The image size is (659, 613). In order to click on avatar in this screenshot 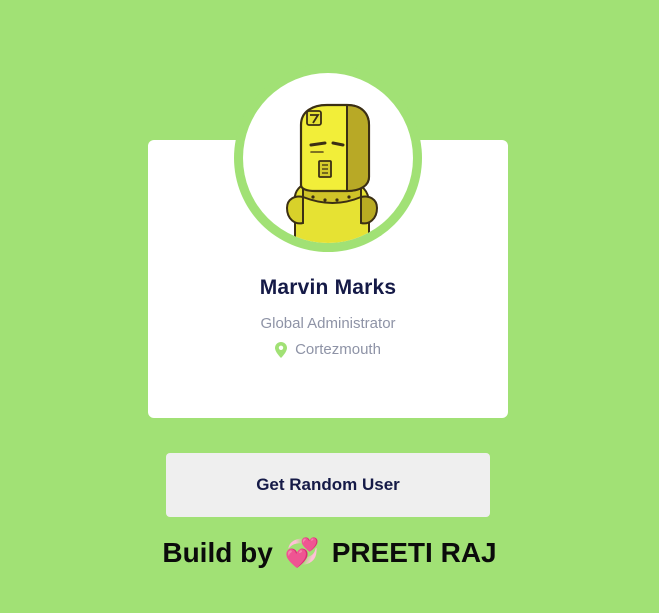, I will do `click(328, 158)`.